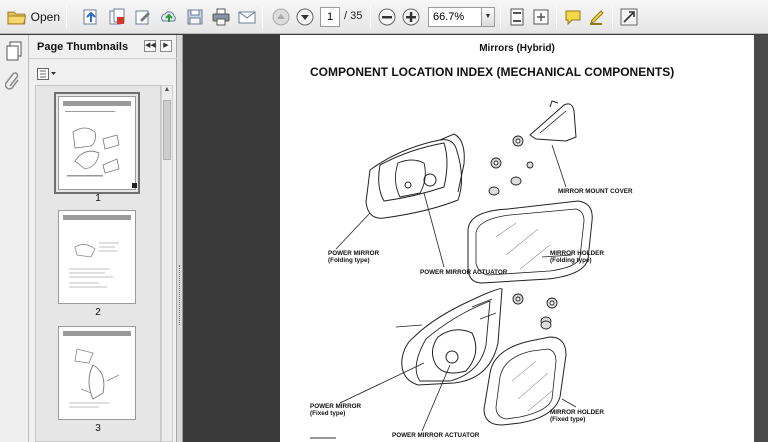 Image resolution: width=768 pixels, height=442 pixels. I want to click on panel-splitter, so click(180, 238).